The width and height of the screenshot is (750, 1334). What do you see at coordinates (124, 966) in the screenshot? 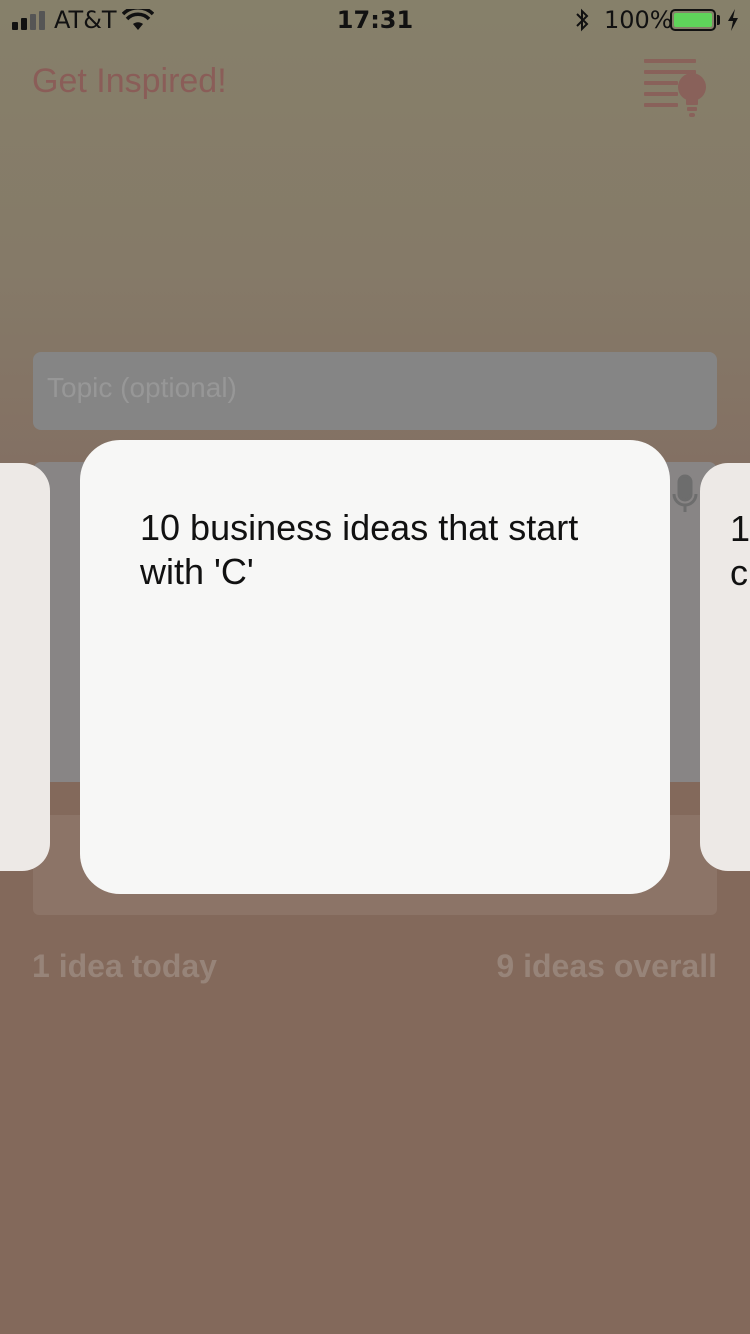
I see `ideas-today-count: 1 idea today` at bounding box center [124, 966].